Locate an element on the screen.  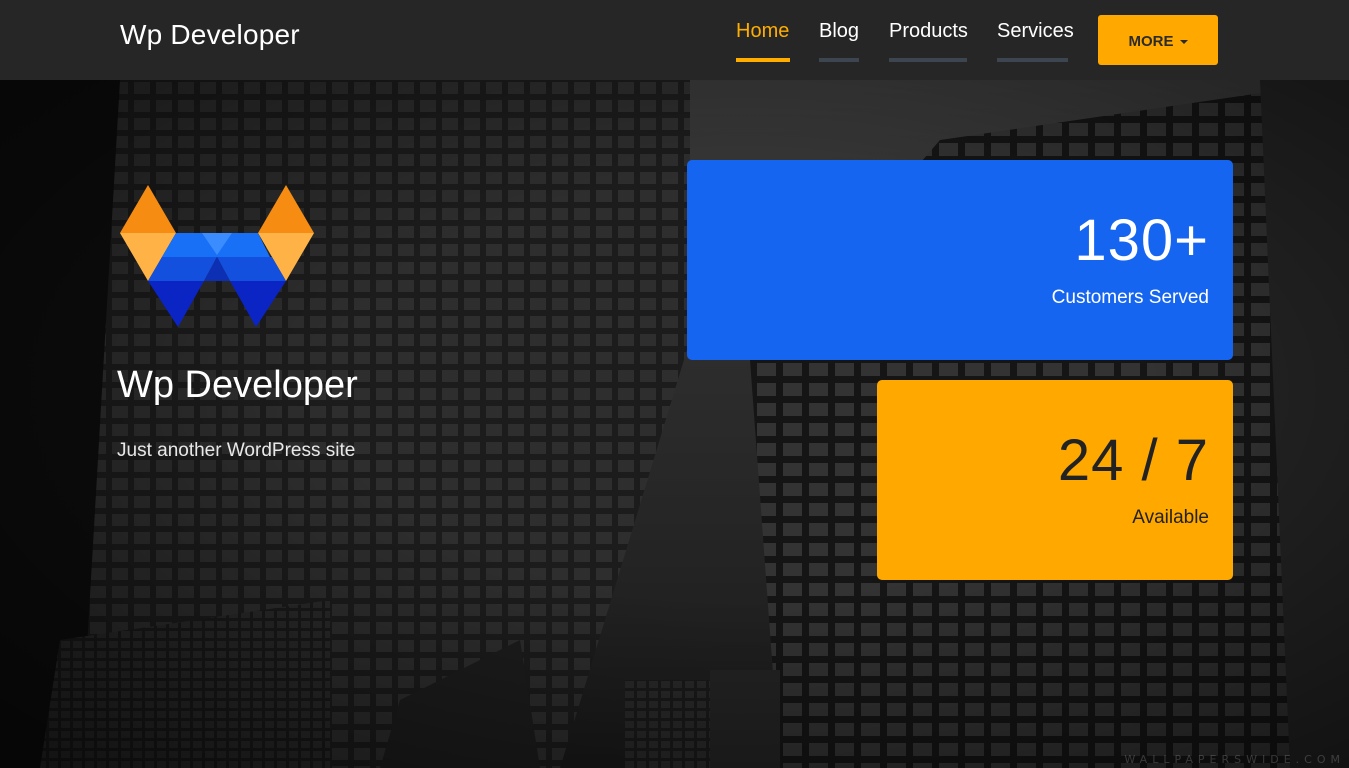
wallpaper-watermark: WALLPAPERSWIDE.COM is located at coordinates (1234, 759).